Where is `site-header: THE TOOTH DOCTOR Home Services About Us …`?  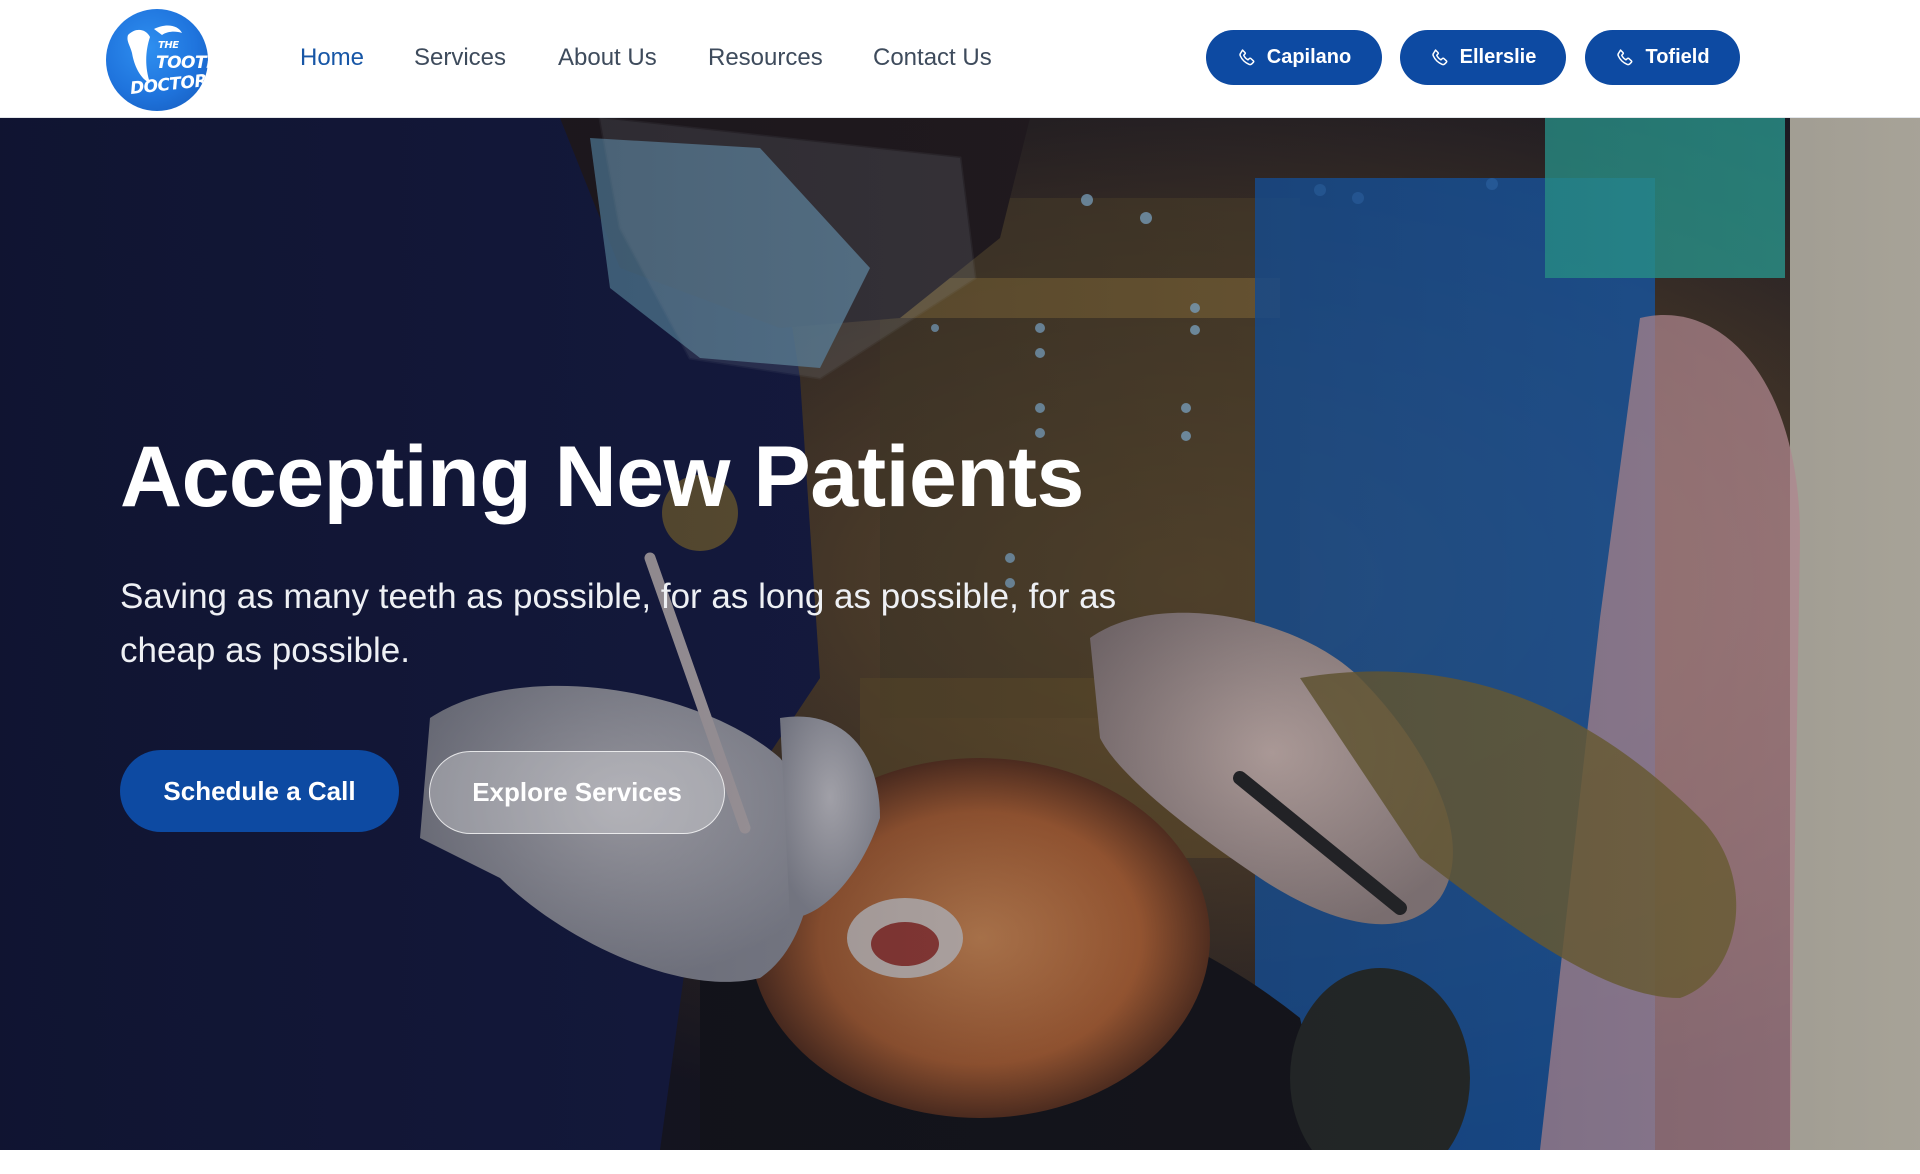
site-header: THE TOOTH DOCTOR Home Services About Us … is located at coordinates (960, 59).